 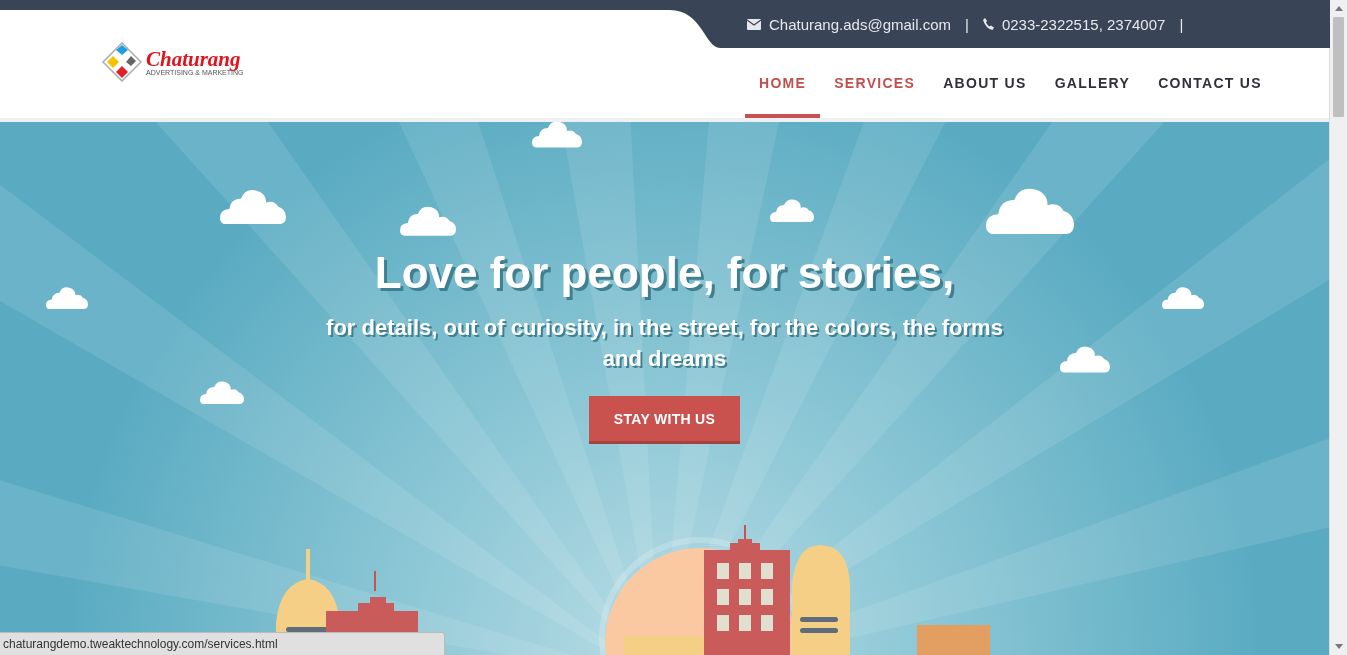 What do you see at coordinates (664, 420) in the screenshot?
I see `stay-with-us-button: STAY WITH US` at bounding box center [664, 420].